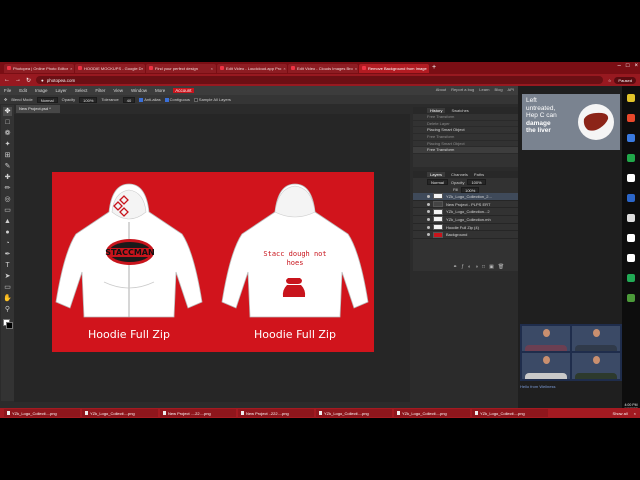 This screenshot has width=640, height=480. Describe the element at coordinates (462, 89) in the screenshot. I see `menu-link: Report a bug` at that location.